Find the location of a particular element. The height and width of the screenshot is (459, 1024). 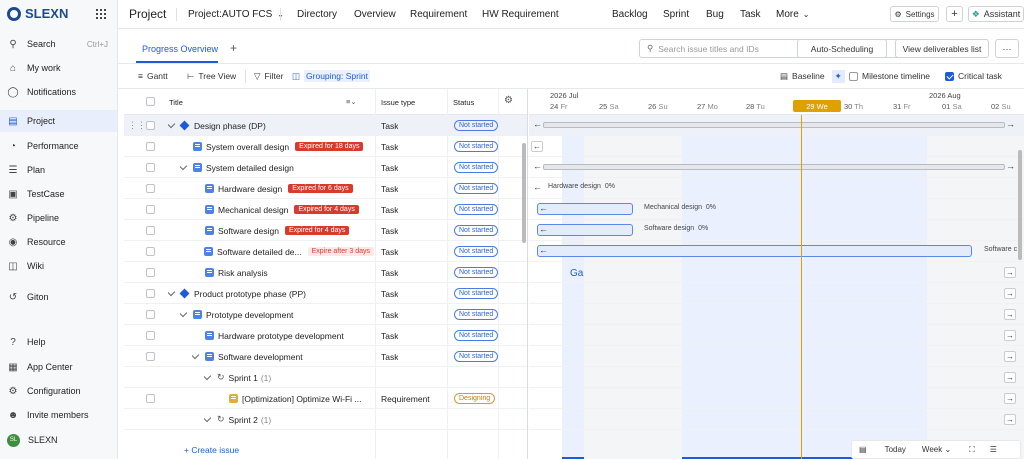

more-options-button: ··· is located at coordinates (1007, 48).